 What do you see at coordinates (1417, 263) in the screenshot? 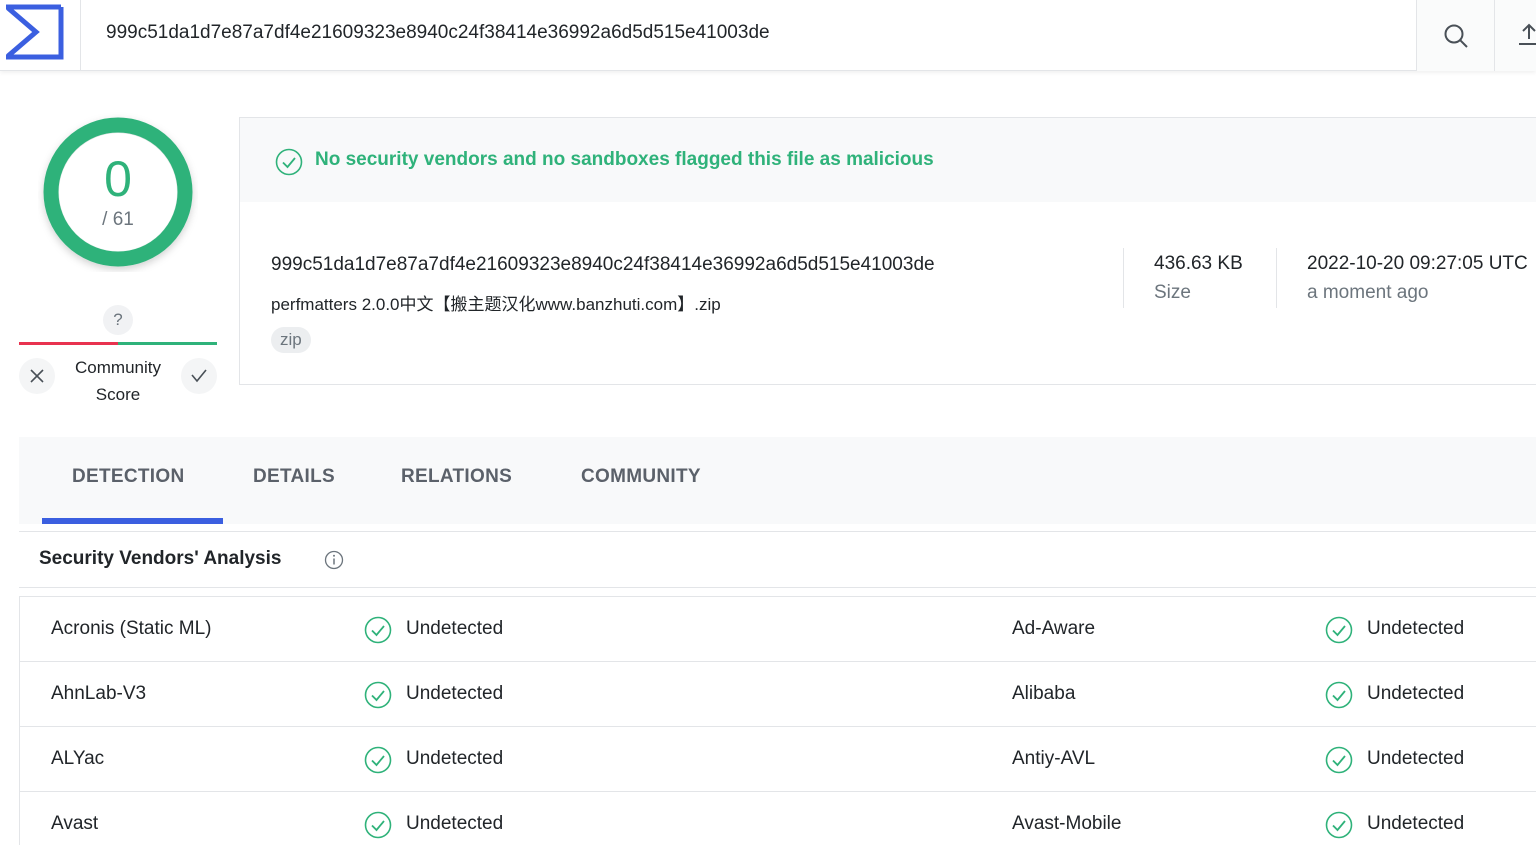
I see `analysis-date-value: 2022-10-20 09:27:05 UTC` at bounding box center [1417, 263].